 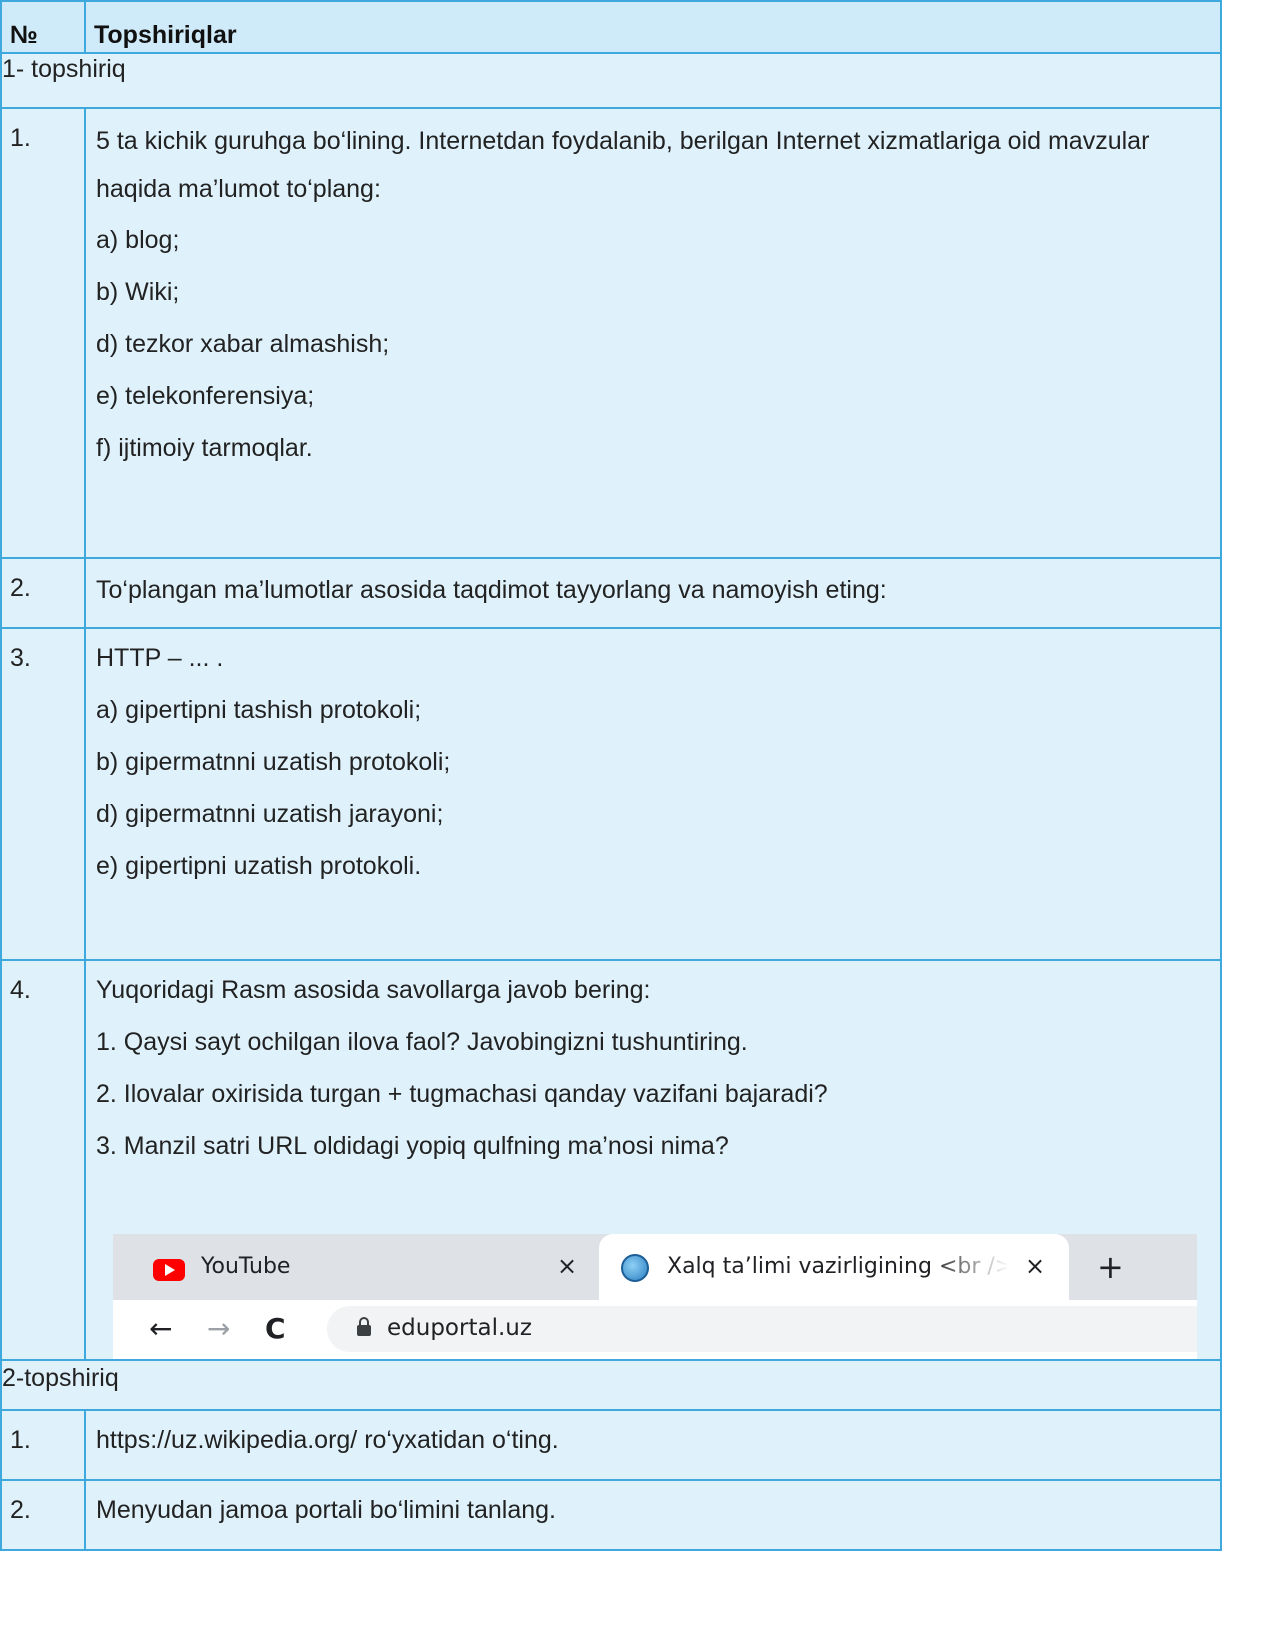 I want to click on new-tab-button: +, so click(x=1110, y=1267).